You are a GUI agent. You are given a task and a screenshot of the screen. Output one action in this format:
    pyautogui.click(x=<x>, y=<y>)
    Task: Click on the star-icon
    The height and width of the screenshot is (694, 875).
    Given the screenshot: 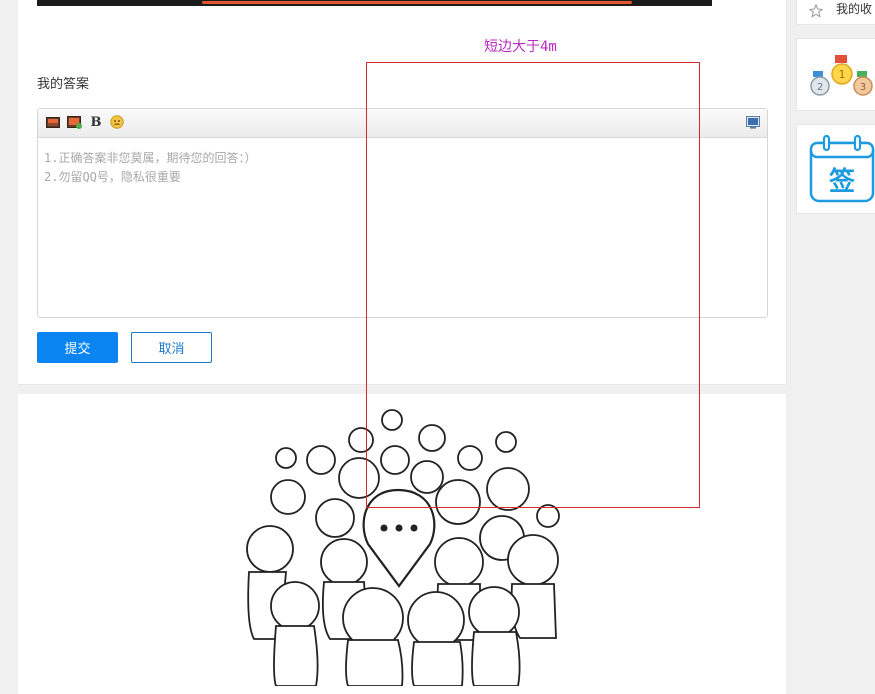 What is the action you would take?
    pyautogui.click(x=816, y=12)
    